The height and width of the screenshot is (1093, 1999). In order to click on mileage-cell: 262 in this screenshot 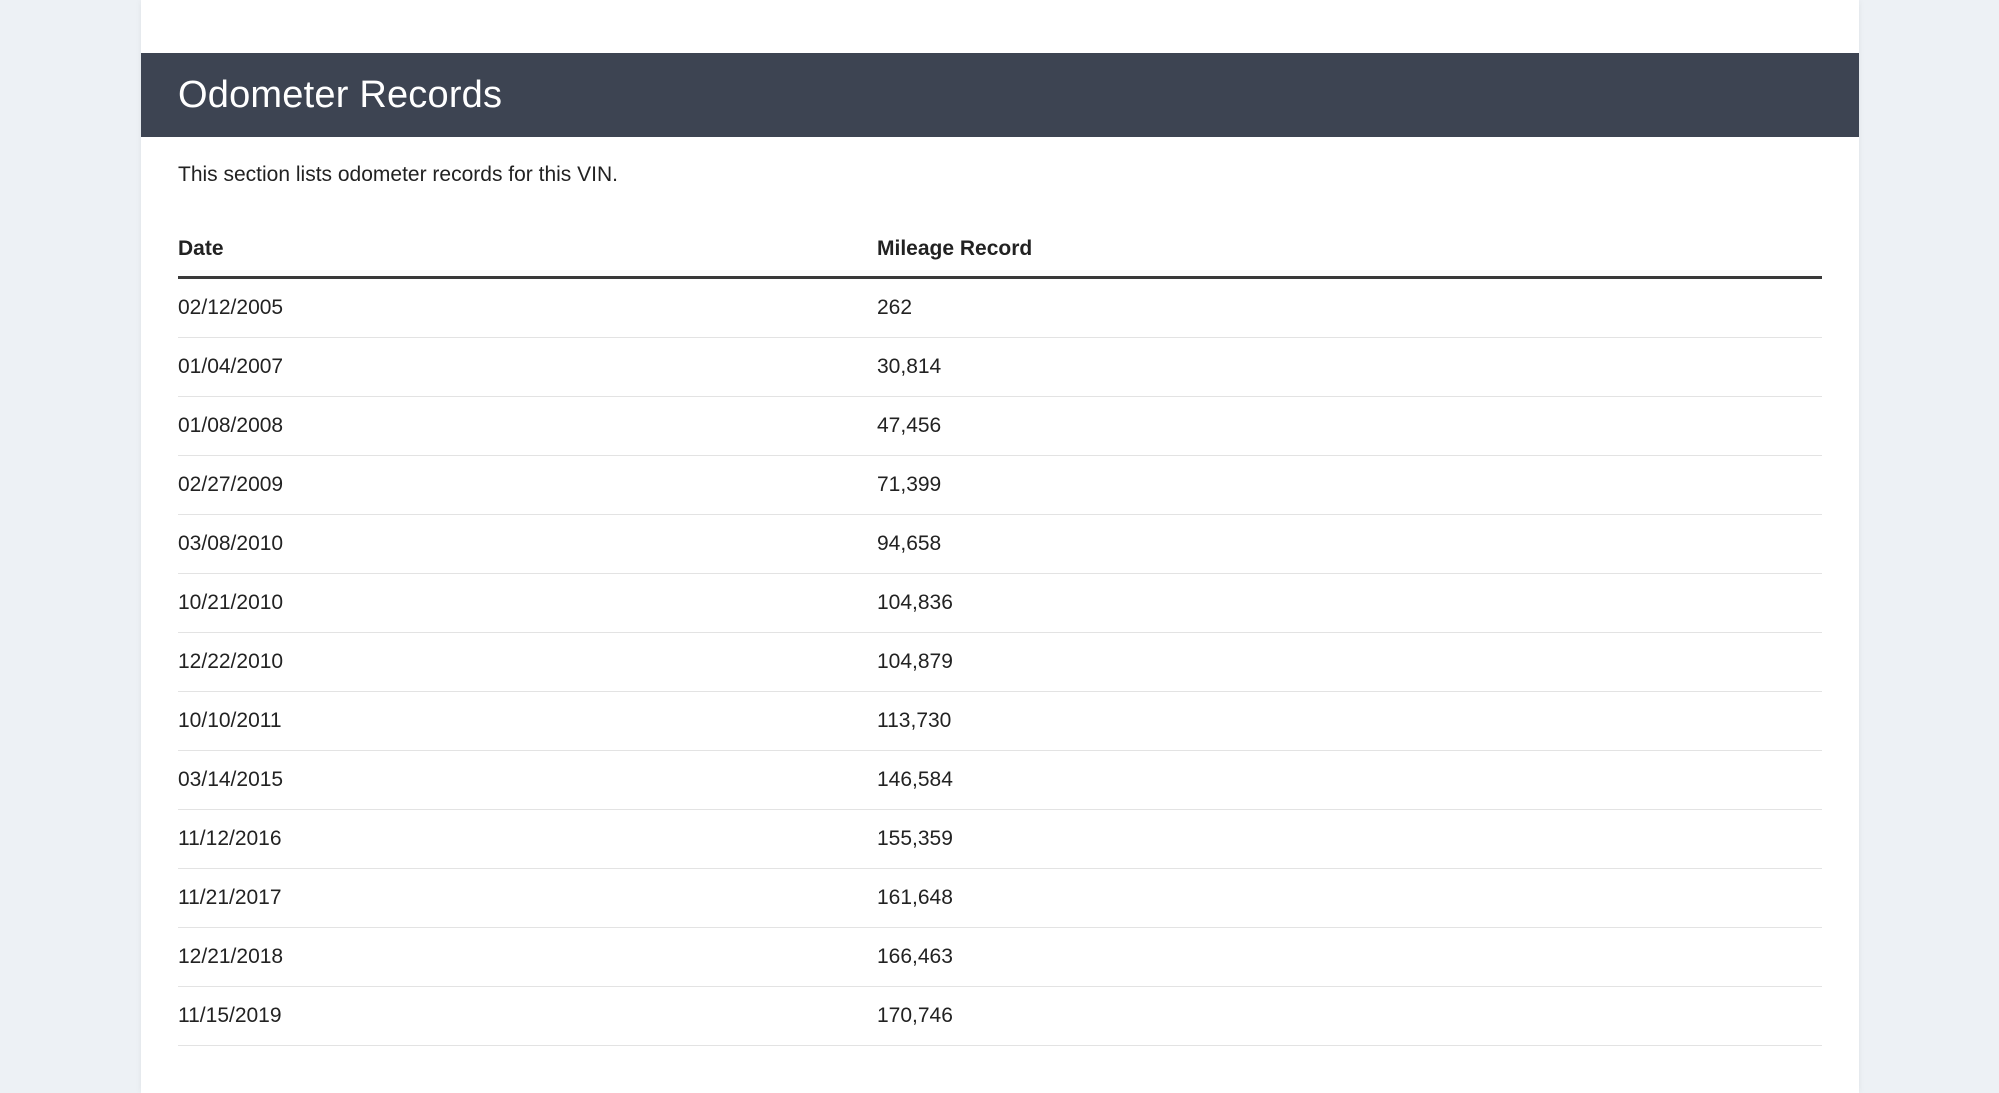, I will do `click(1349, 307)`.